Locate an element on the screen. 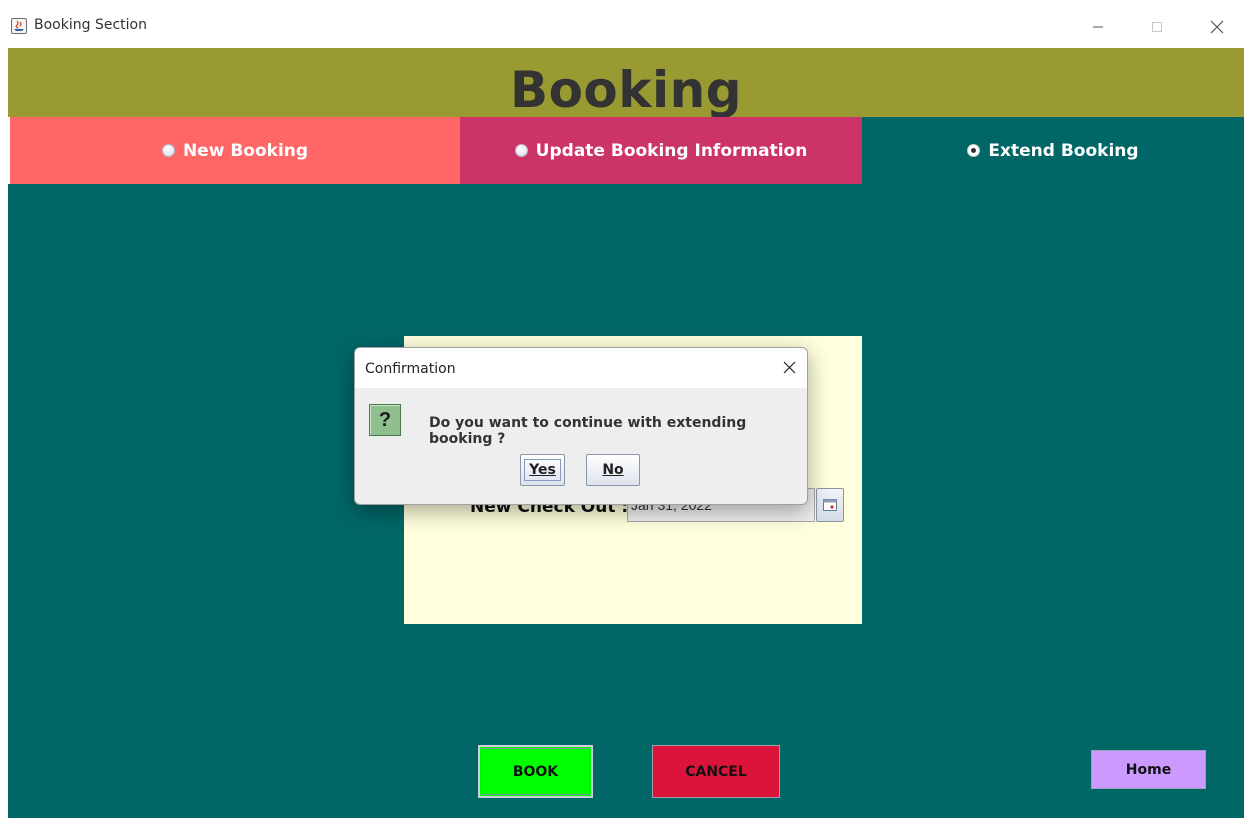 The width and height of the screenshot is (1244, 818). no-button-label: No is located at coordinates (613, 470).